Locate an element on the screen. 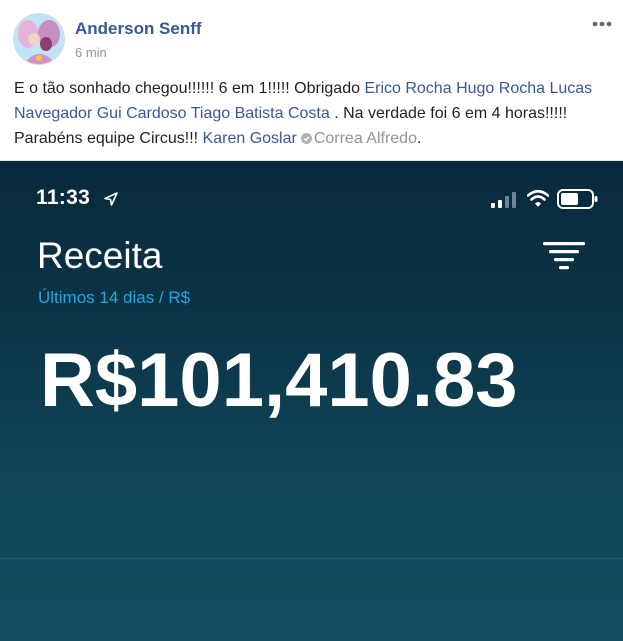  filter-icon is located at coordinates (564, 255).